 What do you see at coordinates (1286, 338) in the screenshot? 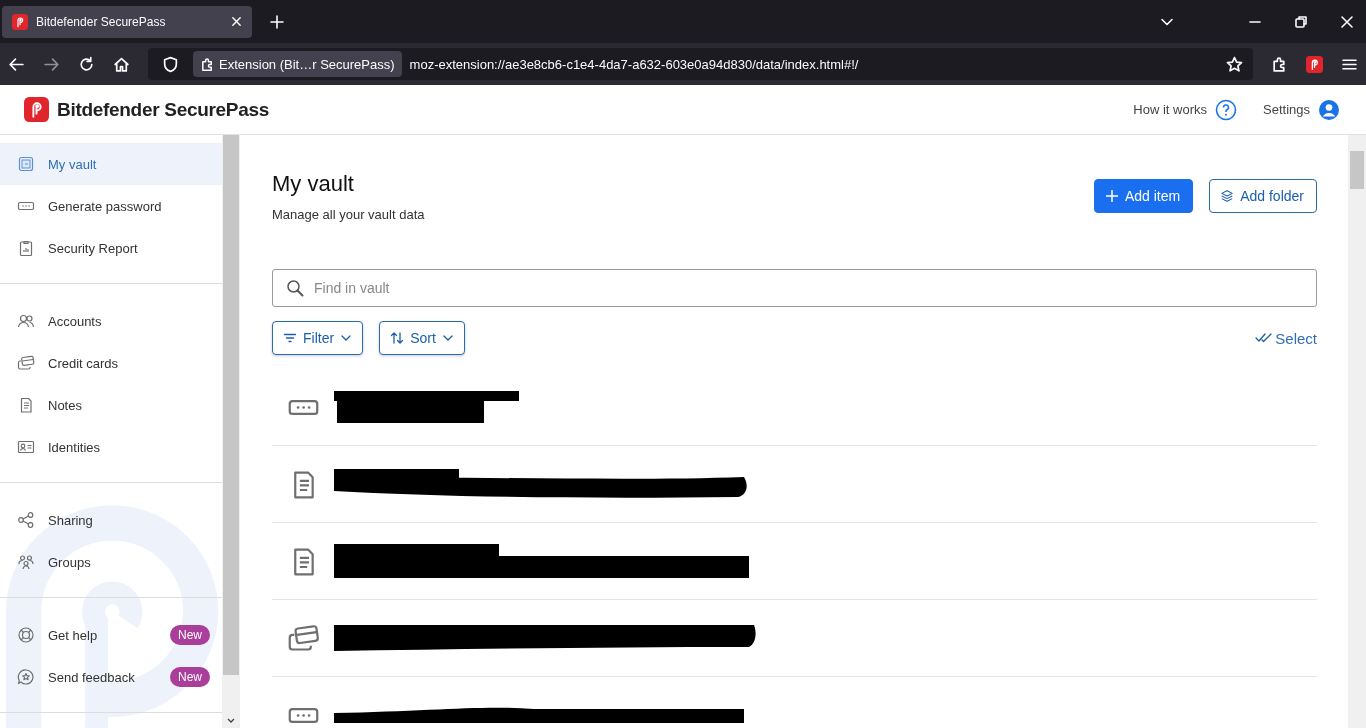
I see `select-link: Select` at bounding box center [1286, 338].